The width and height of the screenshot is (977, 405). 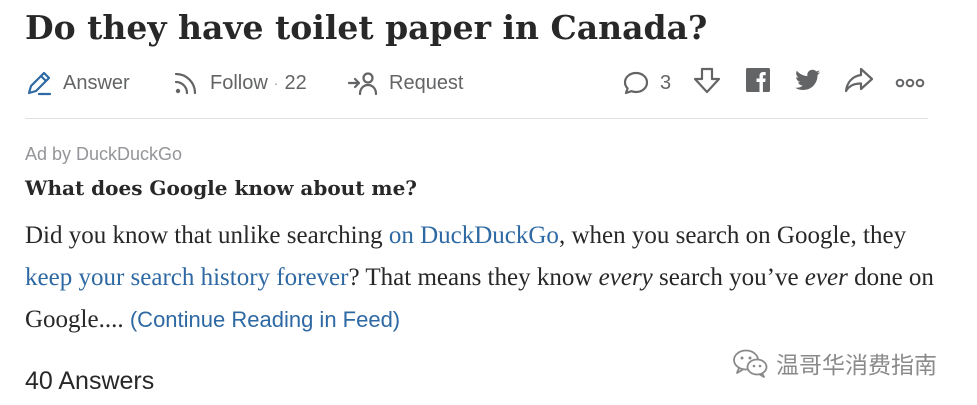 I want to click on share-icon, so click(x=859, y=83).